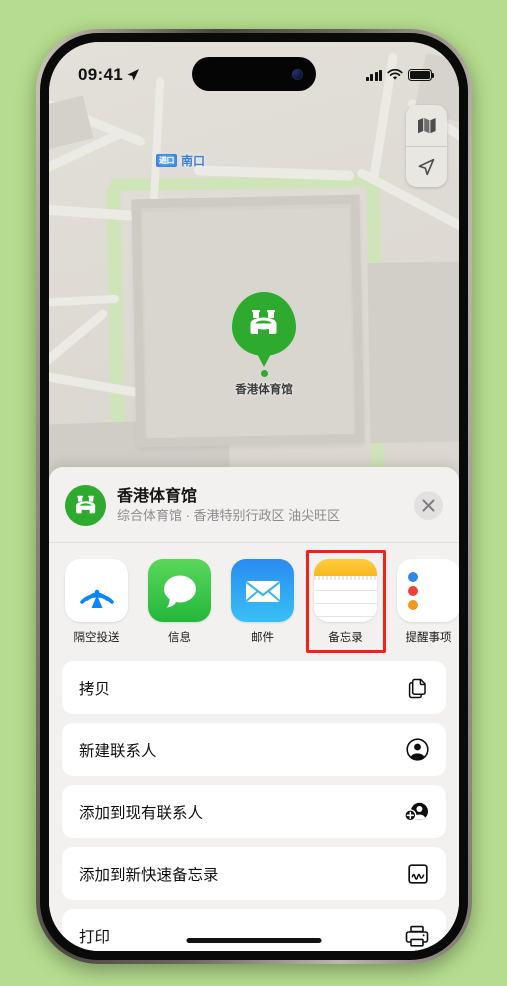 The image size is (507, 986). Describe the element at coordinates (413, 352) in the screenshot. I see `map-building` at that location.